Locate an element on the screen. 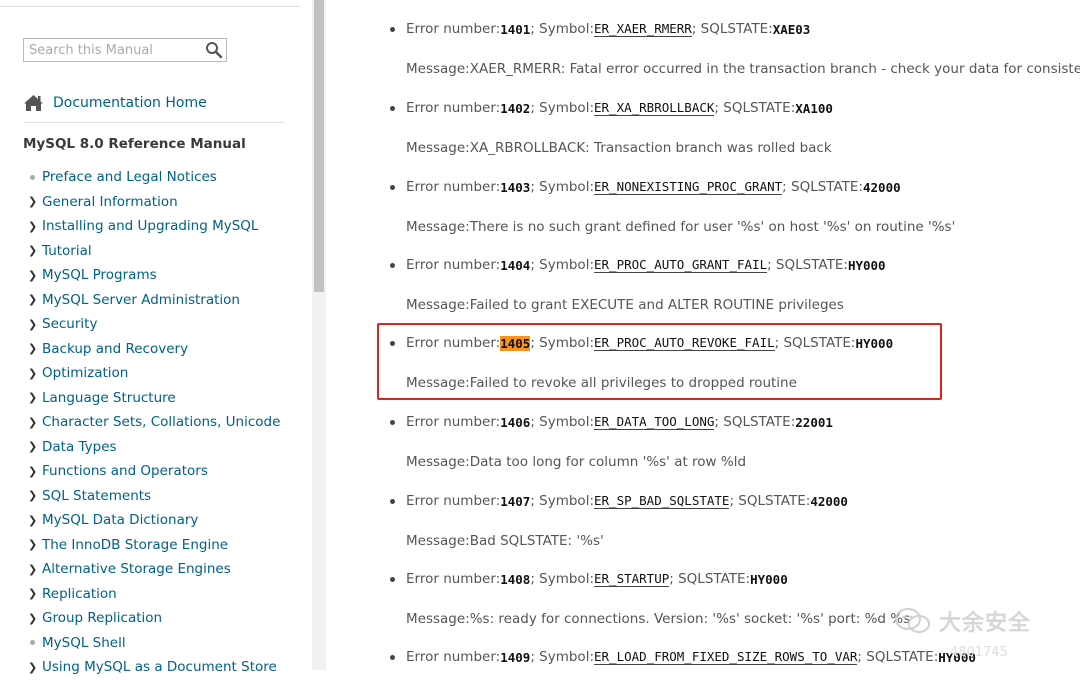  toc-item: ❯ Security is located at coordinates (154, 324).